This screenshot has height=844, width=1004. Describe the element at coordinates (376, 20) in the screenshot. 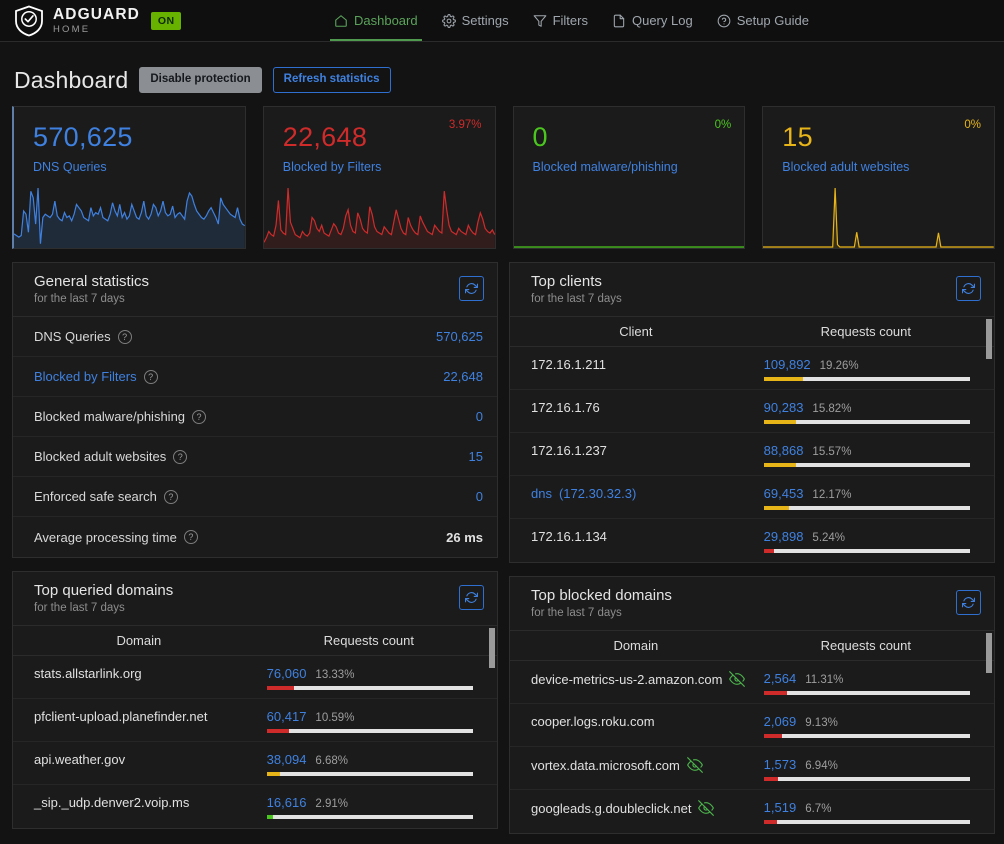

I see `nav-item-dashboard: Dashboard` at that location.